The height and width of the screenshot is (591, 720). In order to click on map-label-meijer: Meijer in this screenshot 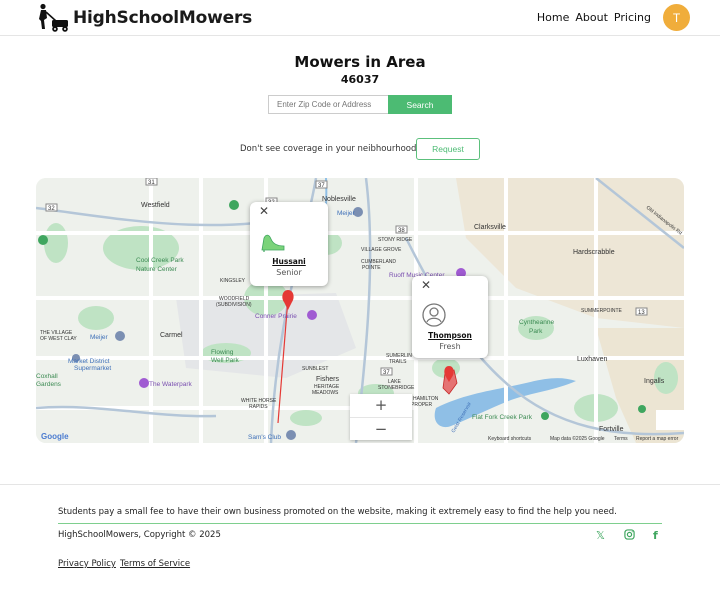, I will do `click(346, 213)`.